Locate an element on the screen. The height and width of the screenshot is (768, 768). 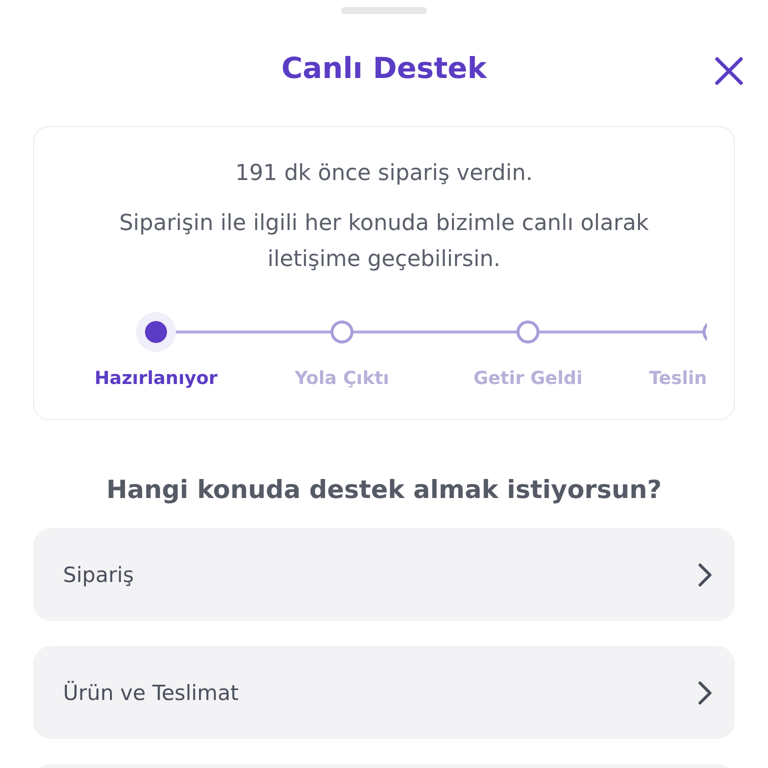
topic-item: Sipariş is located at coordinates (384, 574).